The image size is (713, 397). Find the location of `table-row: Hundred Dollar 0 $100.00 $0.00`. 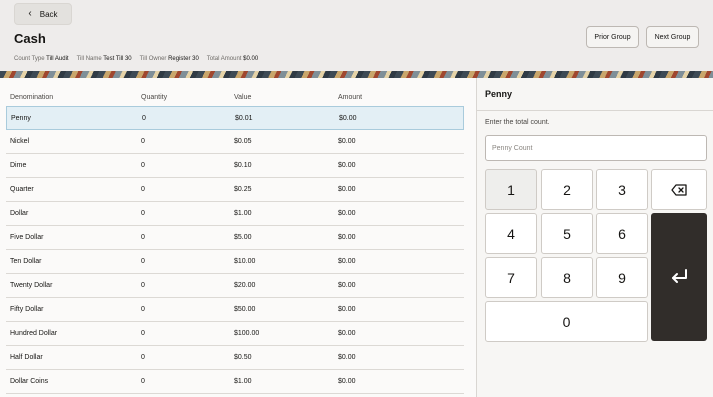

table-row: Hundred Dollar 0 $100.00 $0.00 is located at coordinates (235, 334).